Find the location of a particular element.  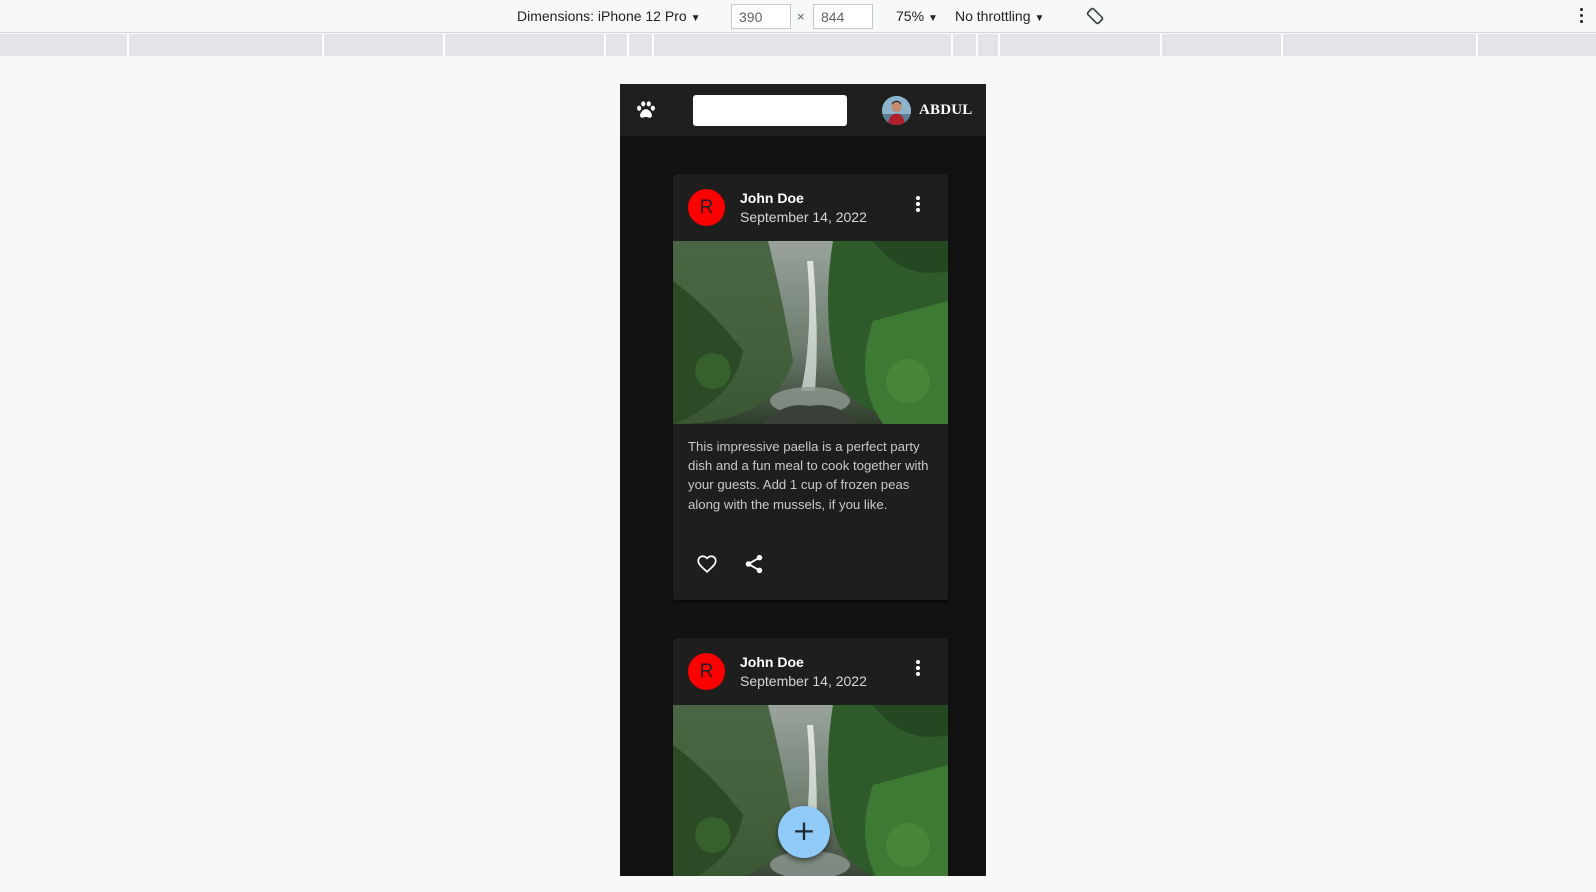

app-bar: ABDUL is located at coordinates (803, 110).